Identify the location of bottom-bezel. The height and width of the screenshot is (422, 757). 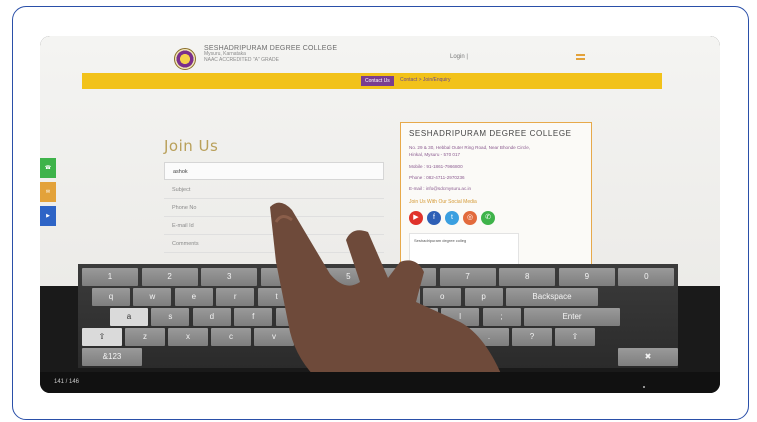
(380, 382).